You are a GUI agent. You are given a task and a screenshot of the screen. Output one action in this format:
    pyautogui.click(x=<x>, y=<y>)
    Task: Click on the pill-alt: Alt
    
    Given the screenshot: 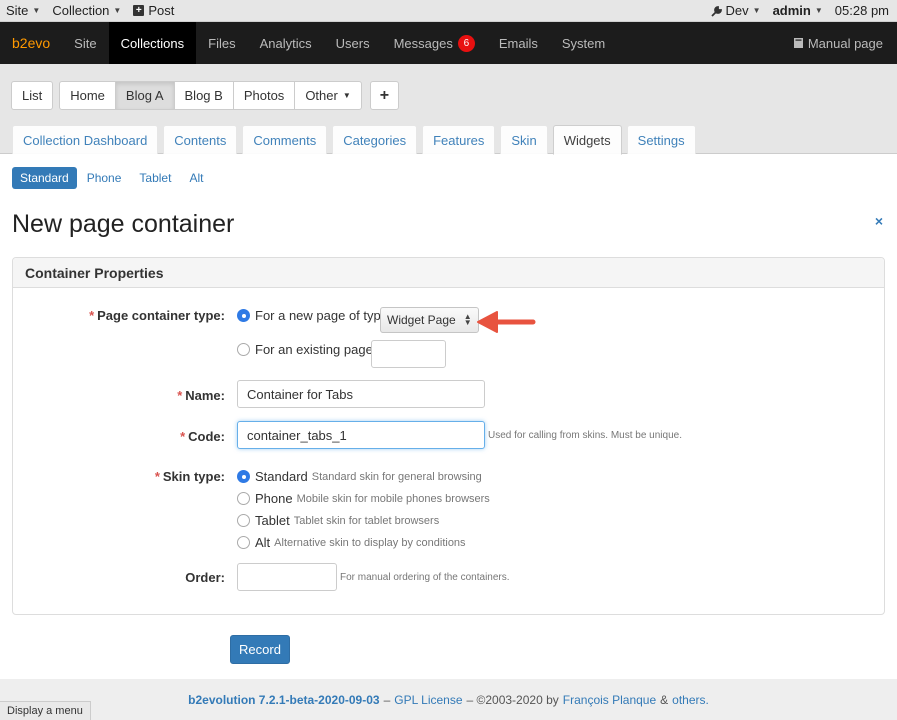 What is the action you would take?
    pyautogui.click(x=196, y=178)
    